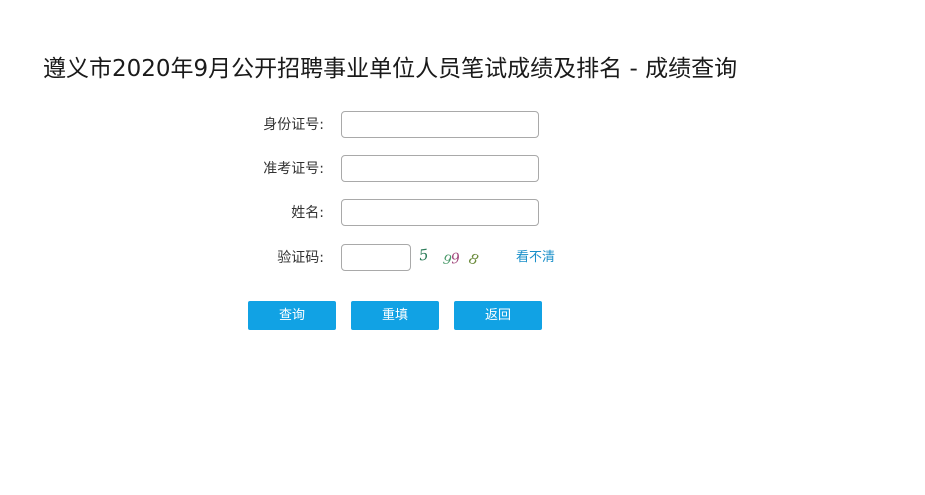 This screenshot has width=925, height=495. Describe the element at coordinates (535, 258) in the screenshot. I see `captcha-refresh-link: 看不清` at that location.